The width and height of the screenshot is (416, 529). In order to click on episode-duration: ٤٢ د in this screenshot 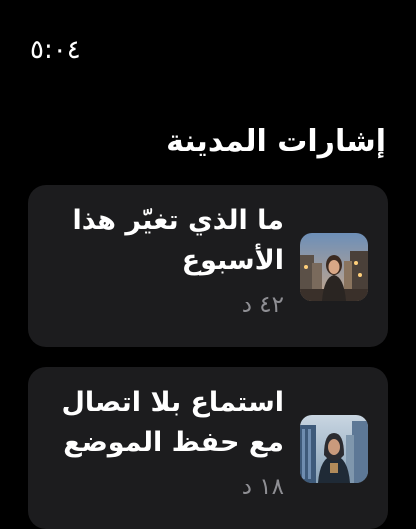, I will do `click(262, 305)`.